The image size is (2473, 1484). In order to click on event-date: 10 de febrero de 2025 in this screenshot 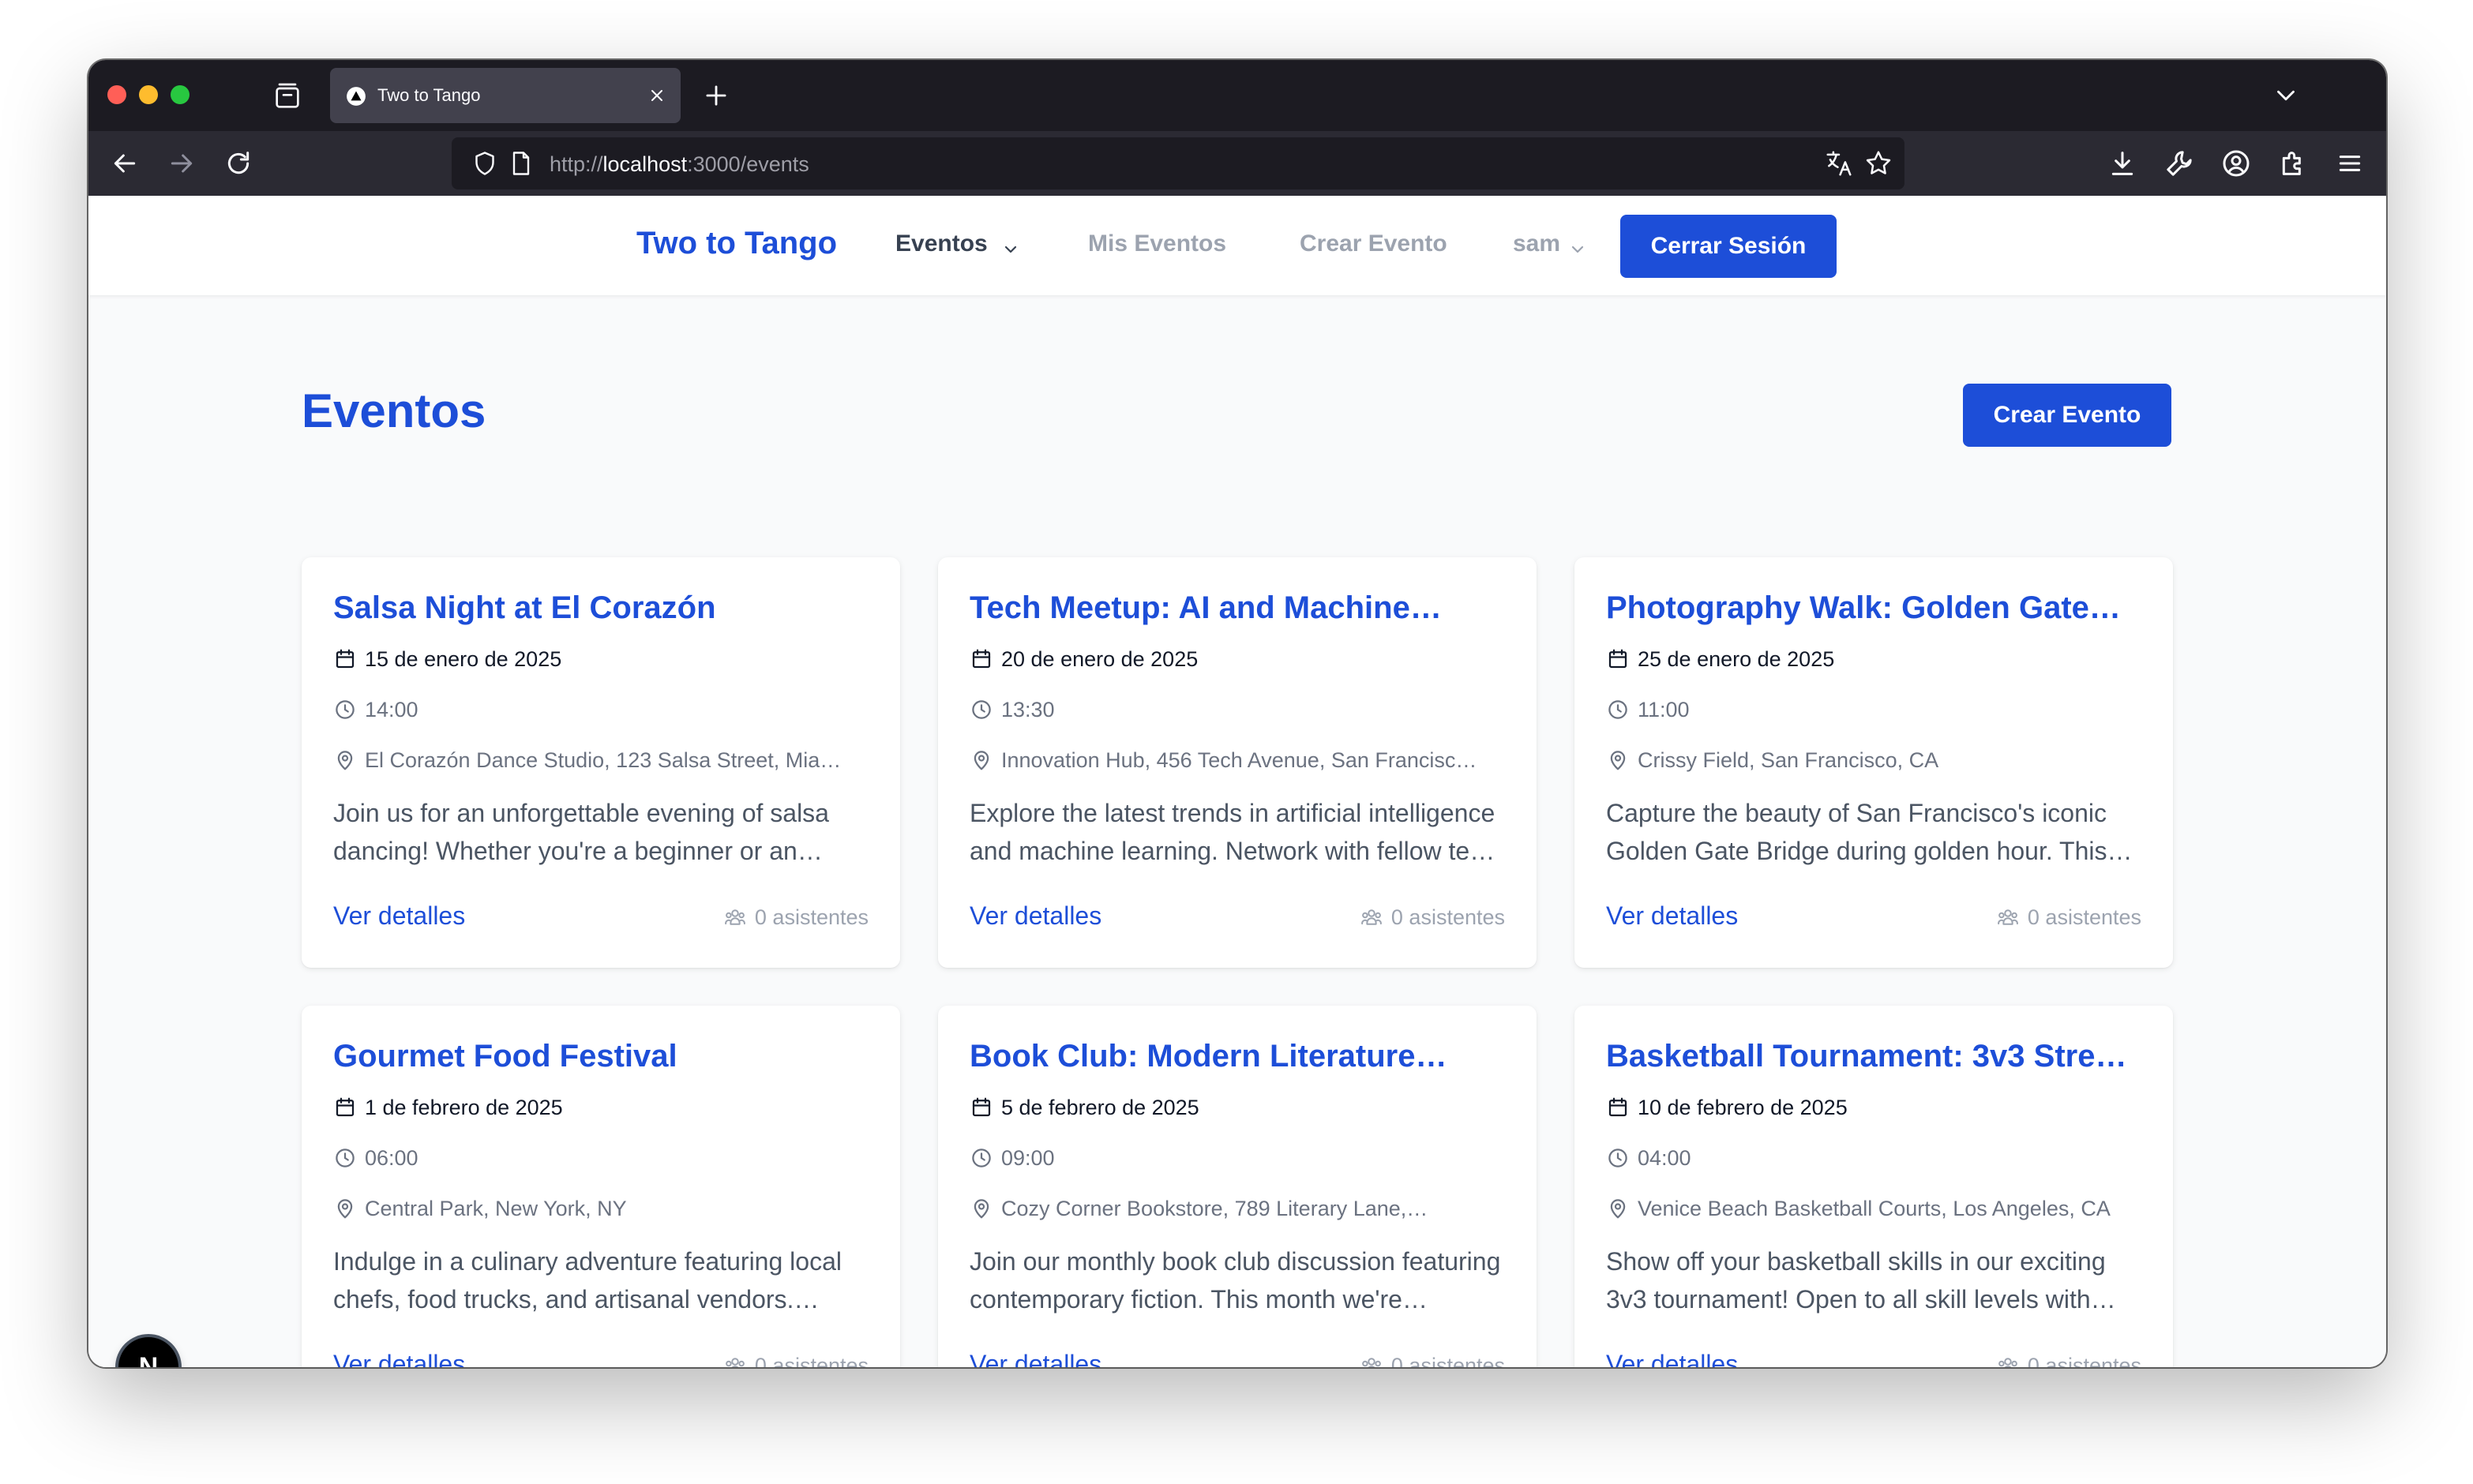, I will do `click(1743, 1107)`.